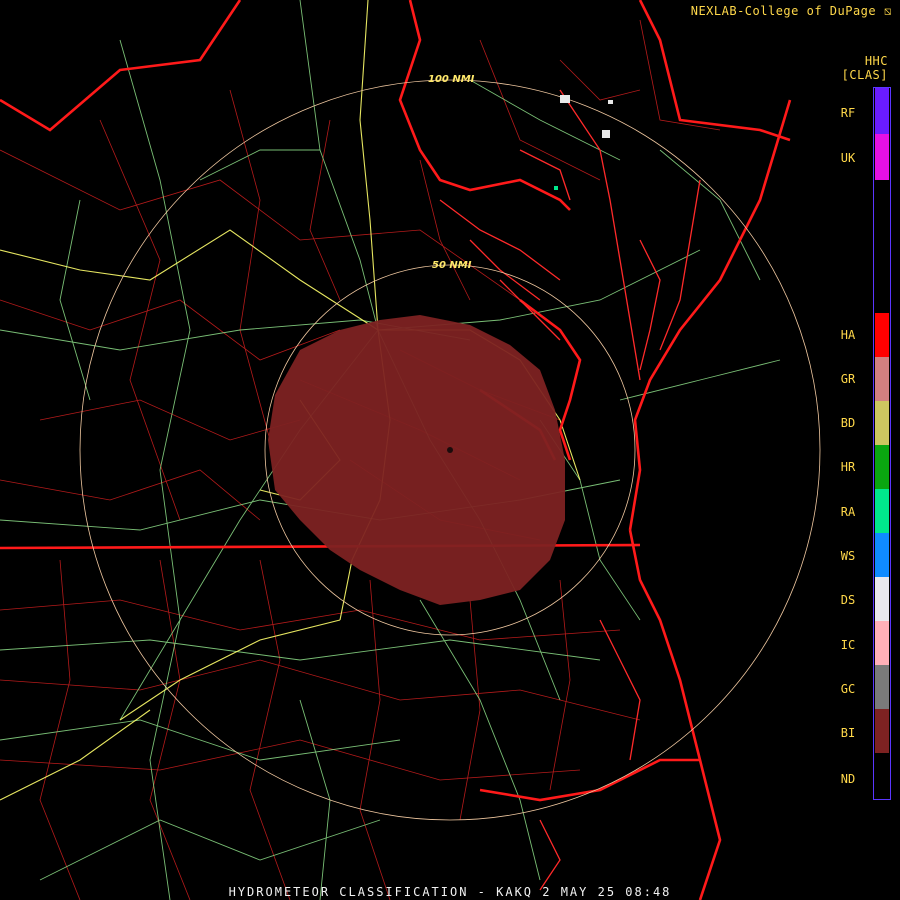 This screenshot has width=900, height=900. What do you see at coordinates (882, 379) in the screenshot?
I see `legend-swatch-gr` at bounding box center [882, 379].